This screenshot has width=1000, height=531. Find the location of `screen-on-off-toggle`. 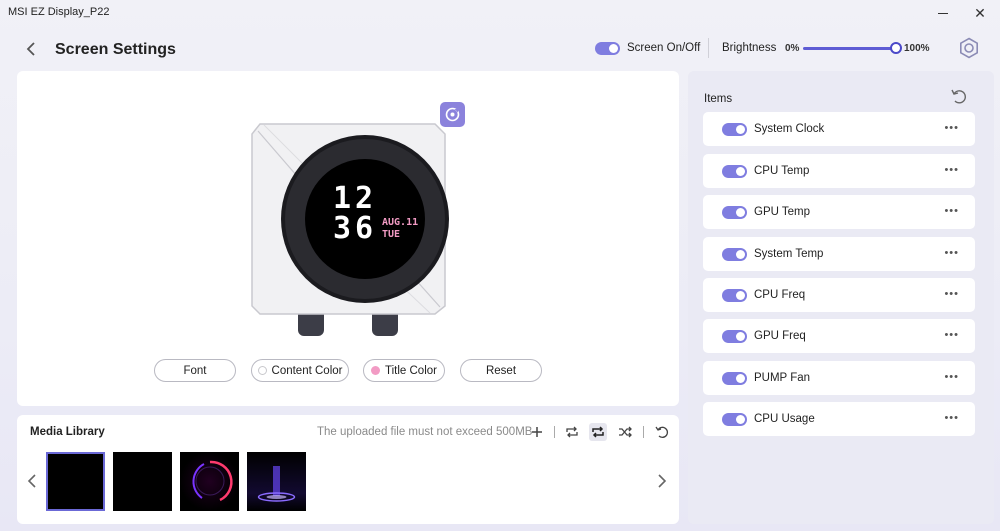

screen-on-off-toggle is located at coordinates (607, 48).